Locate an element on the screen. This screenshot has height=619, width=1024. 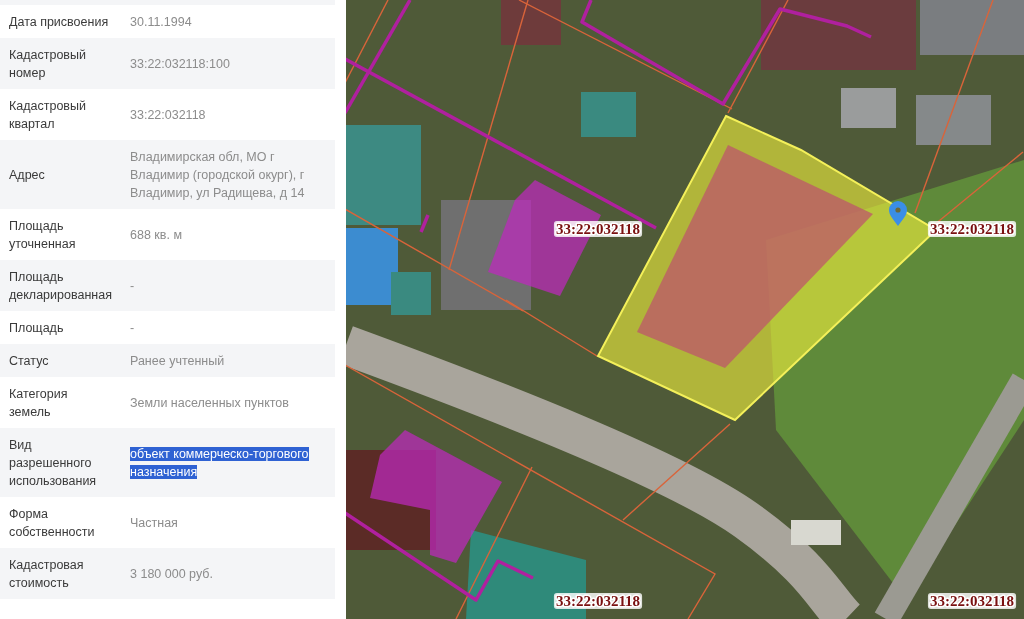
field-value: 33:22:032118 is located at coordinates (168, 115).